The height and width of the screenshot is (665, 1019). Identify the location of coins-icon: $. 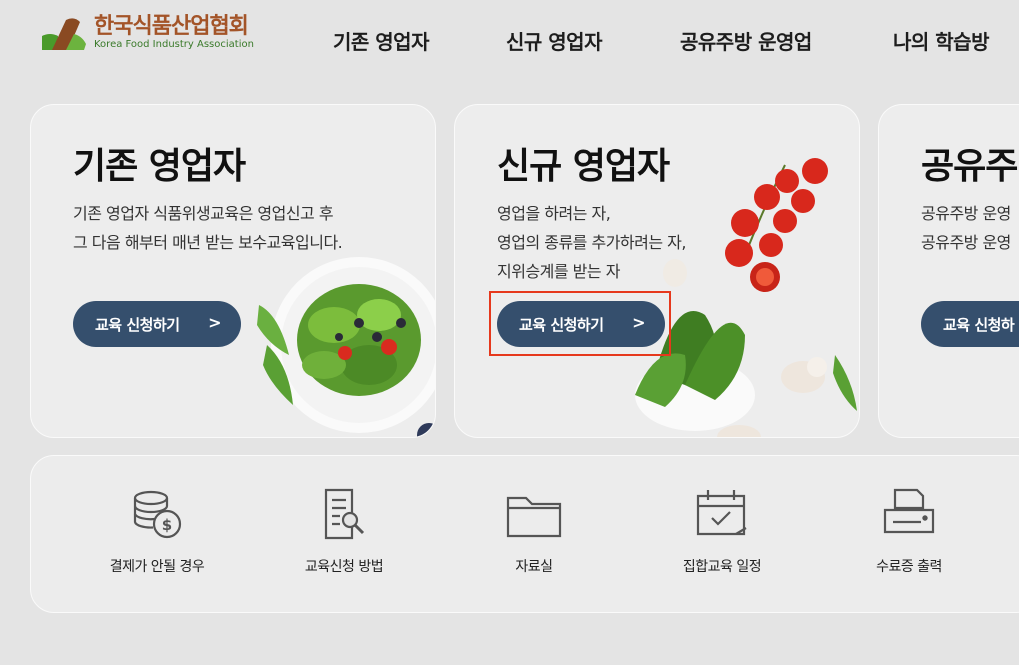
(157, 514).